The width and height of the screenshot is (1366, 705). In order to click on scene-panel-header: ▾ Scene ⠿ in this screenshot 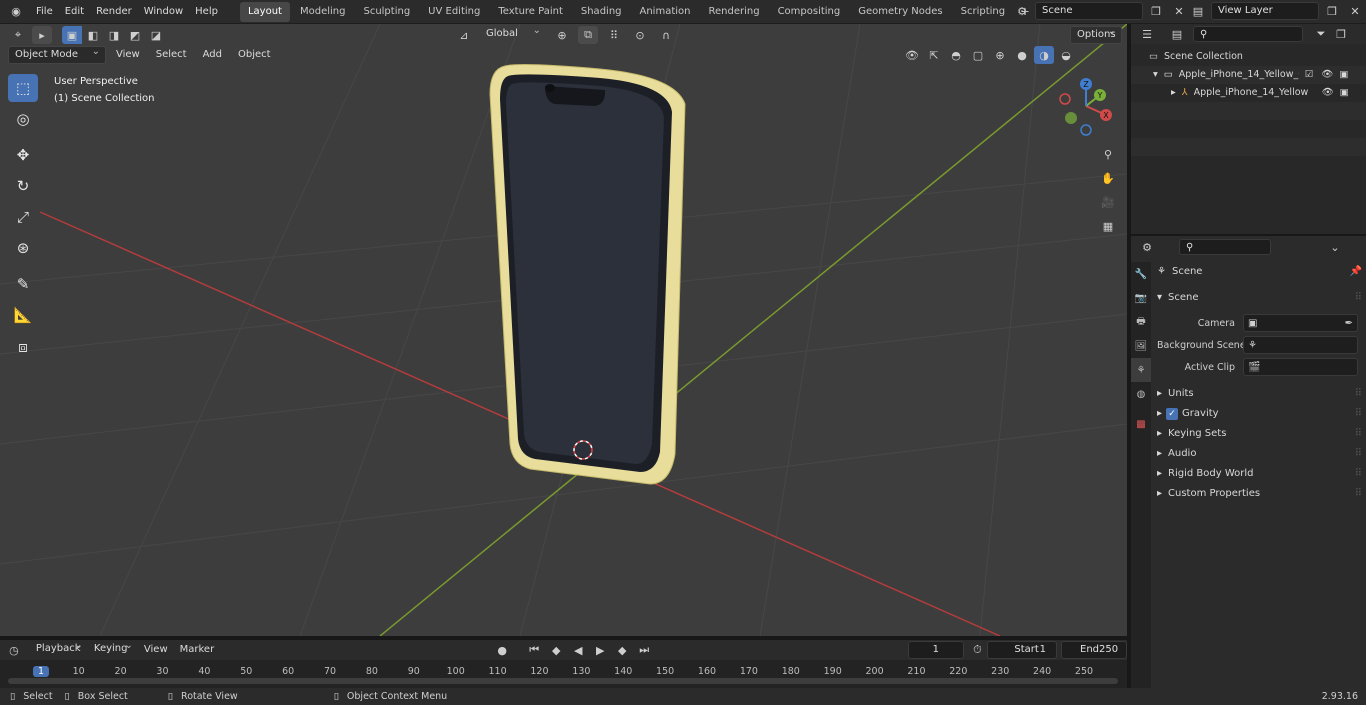, I will do `click(1259, 298)`.